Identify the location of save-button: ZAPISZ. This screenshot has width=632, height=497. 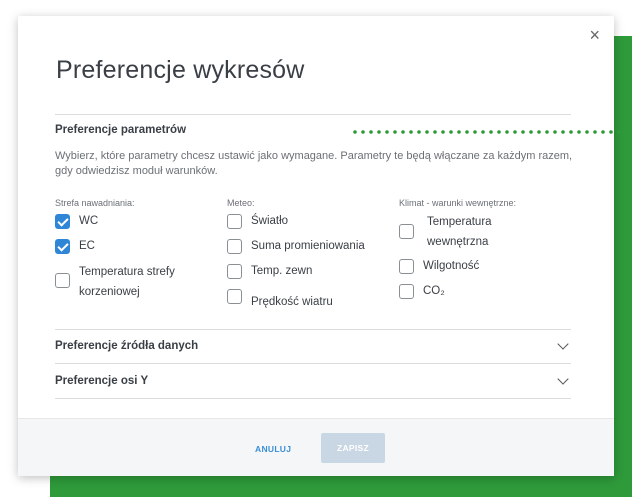
(353, 448).